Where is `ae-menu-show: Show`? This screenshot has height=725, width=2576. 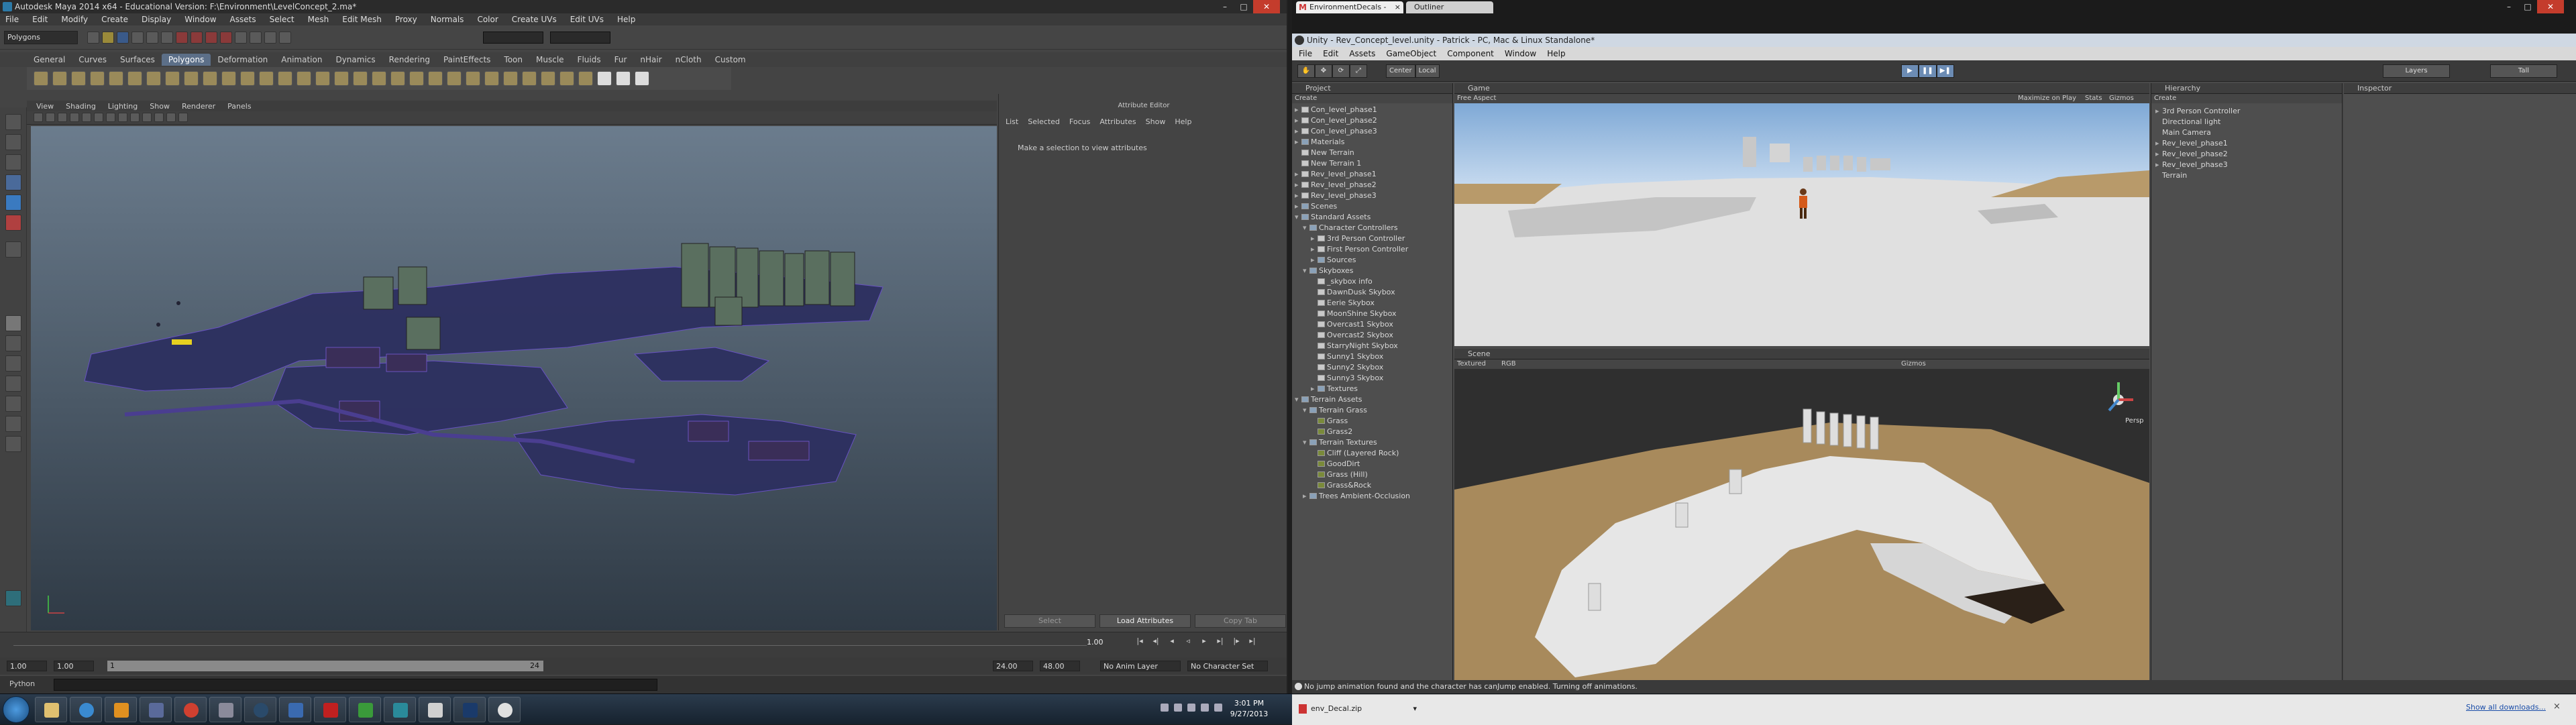 ae-menu-show: Show is located at coordinates (1156, 121).